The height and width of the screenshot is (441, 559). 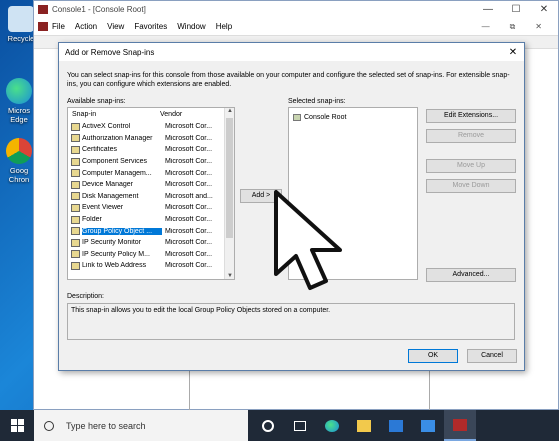 I want to click on inner-minimize-icon: —, so click(x=486, y=27).